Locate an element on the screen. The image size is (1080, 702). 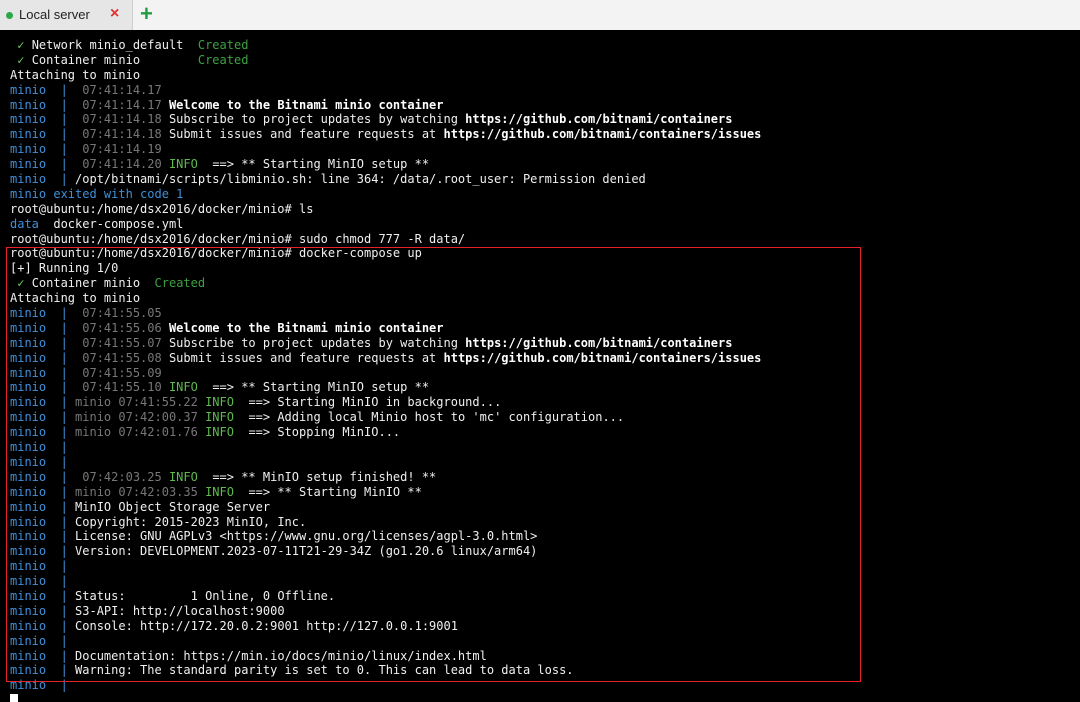
terminal-line: minio | Status: 1 Online, 0 Offline. is located at coordinates (543, 596).